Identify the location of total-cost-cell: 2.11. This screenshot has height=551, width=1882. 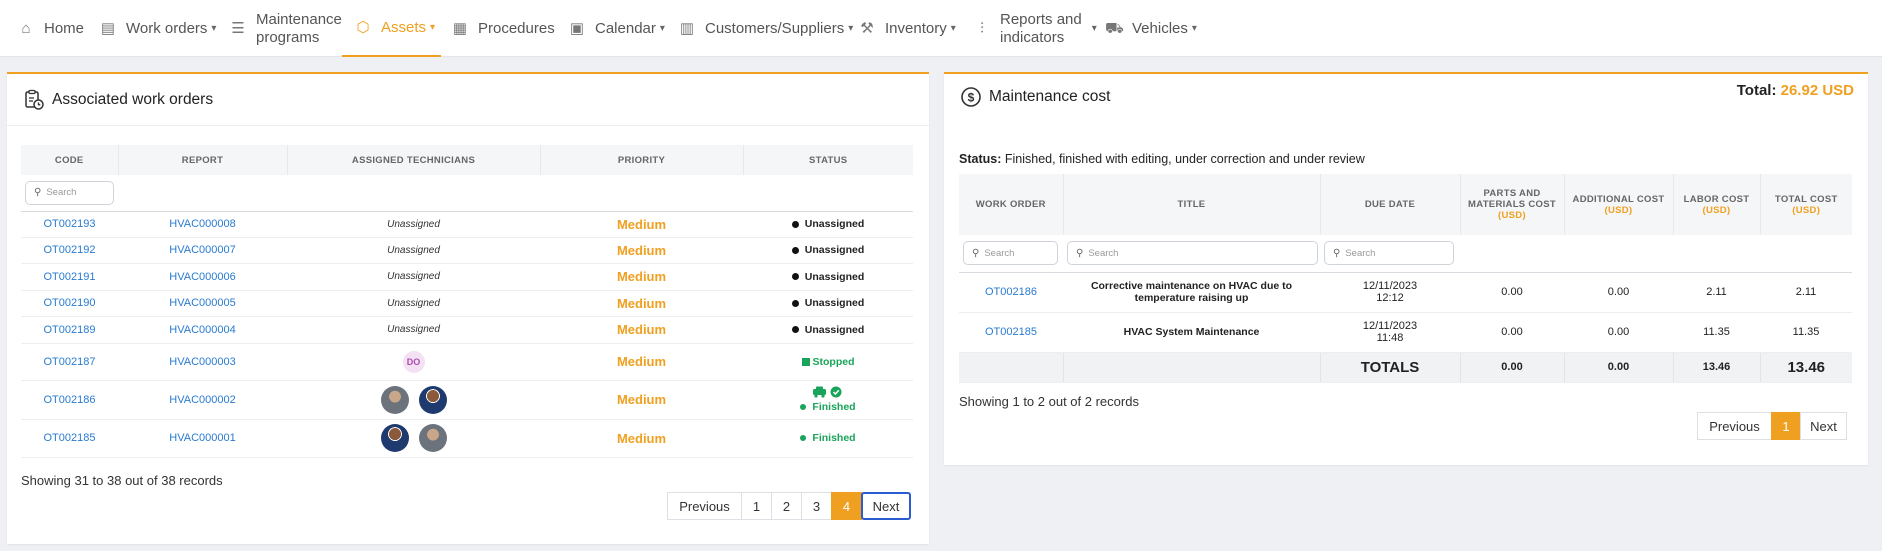
(1806, 292).